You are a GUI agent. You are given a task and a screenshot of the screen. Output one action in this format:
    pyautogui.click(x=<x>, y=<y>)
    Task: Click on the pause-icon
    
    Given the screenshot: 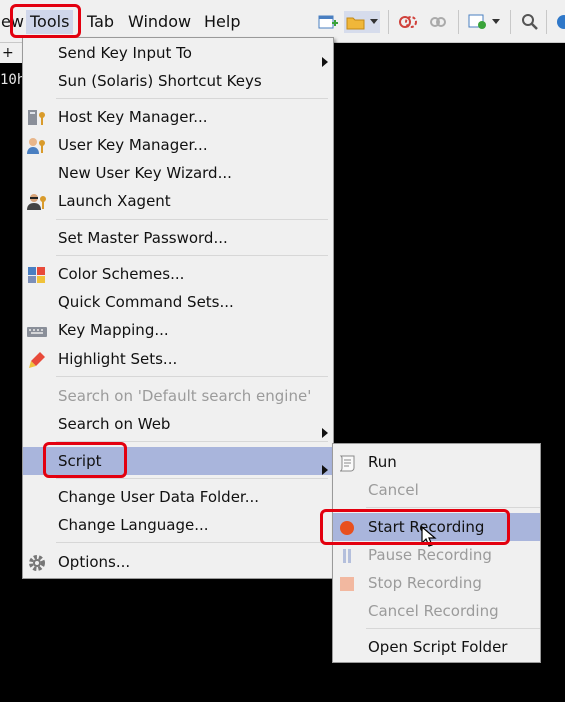 What is the action you would take?
    pyautogui.click(x=347, y=555)
    